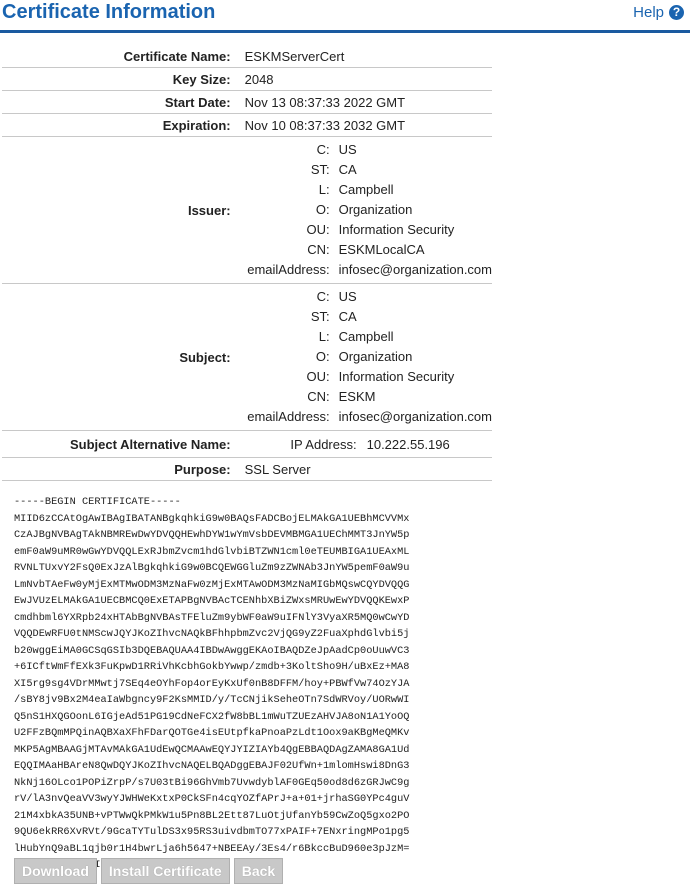  Describe the element at coordinates (318, 249) in the screenshot. I see `issuer-cn-key: CN:` at that location.